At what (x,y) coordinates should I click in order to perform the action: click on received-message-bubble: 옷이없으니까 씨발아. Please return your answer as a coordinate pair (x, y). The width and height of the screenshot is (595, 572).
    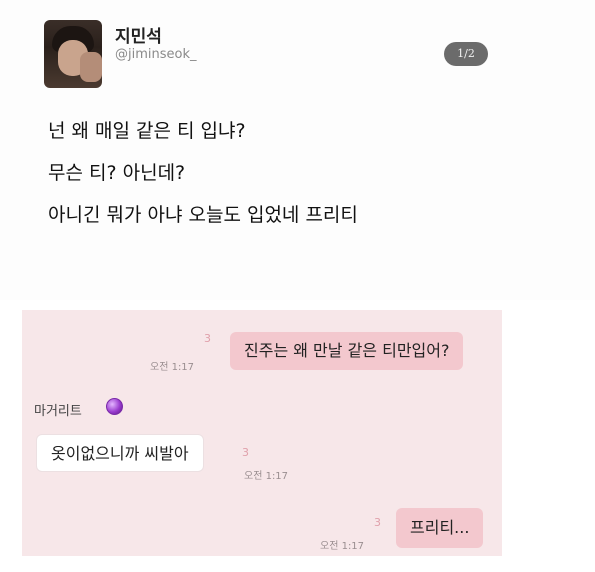
    Looking at the image, I should click on (120, 453).